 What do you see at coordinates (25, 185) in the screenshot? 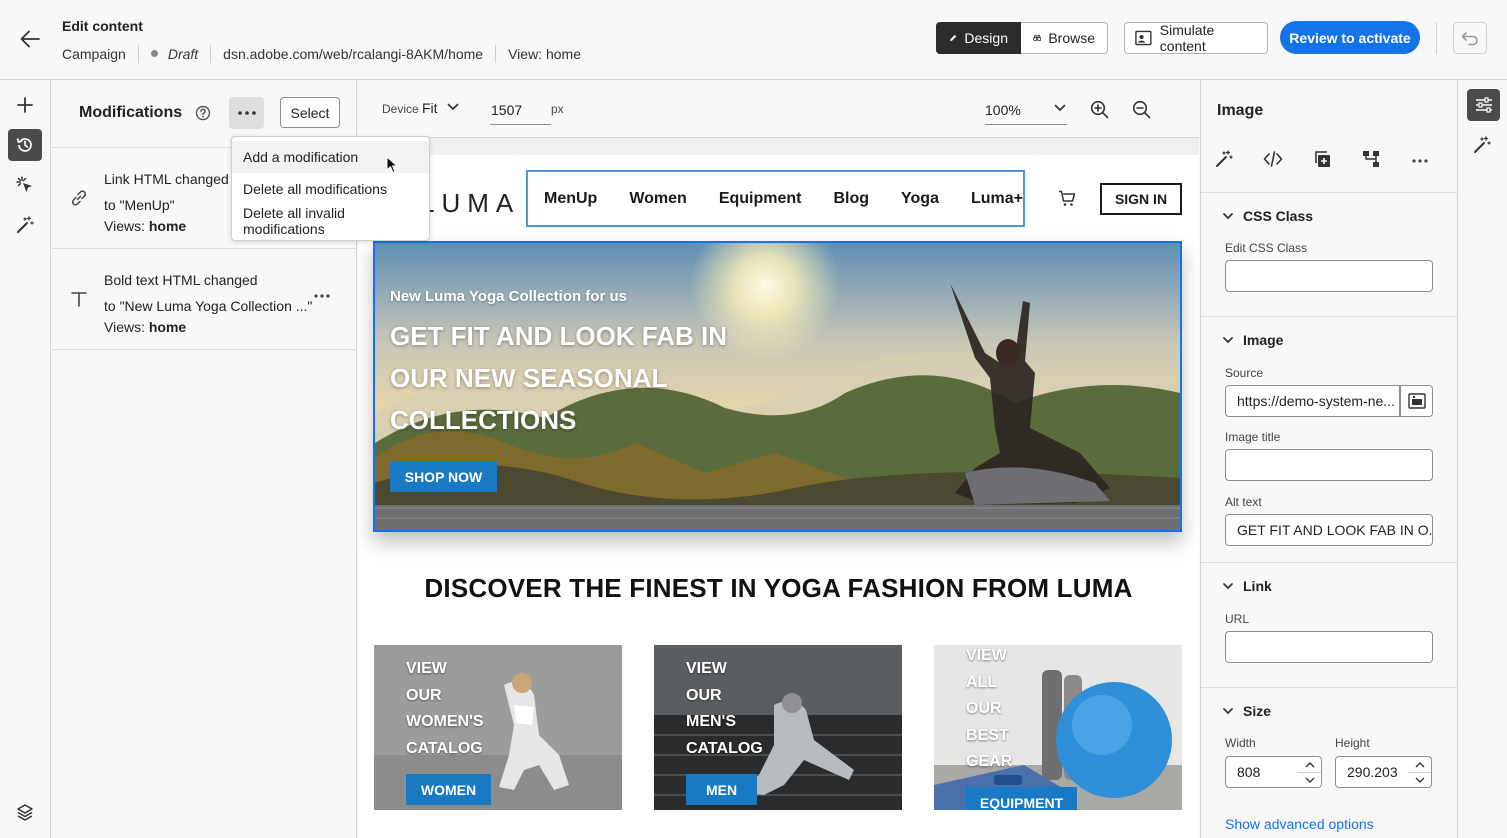
I see `target-click-button` at bounding box center [25, 185].